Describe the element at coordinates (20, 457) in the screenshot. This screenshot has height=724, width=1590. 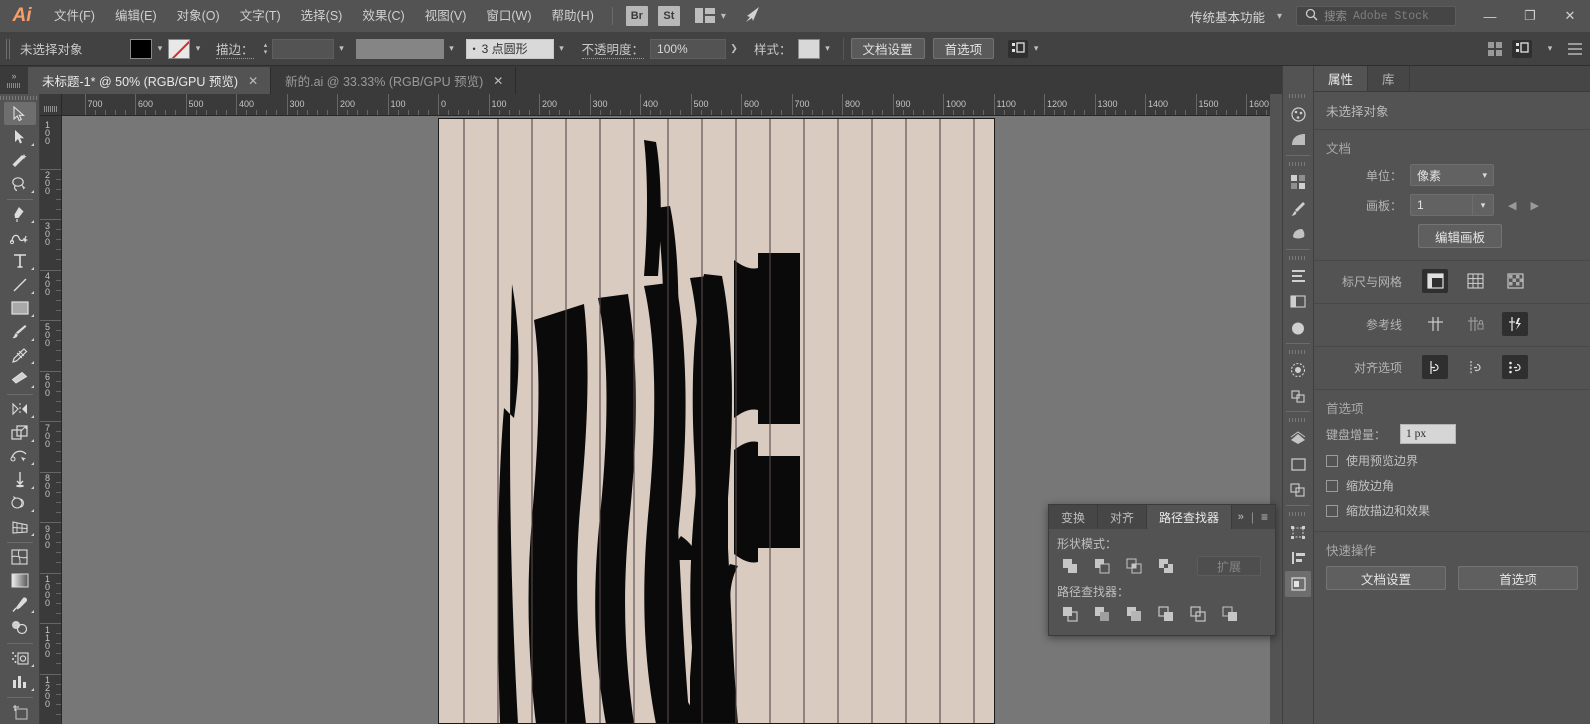
I see `width-tool` at that location.